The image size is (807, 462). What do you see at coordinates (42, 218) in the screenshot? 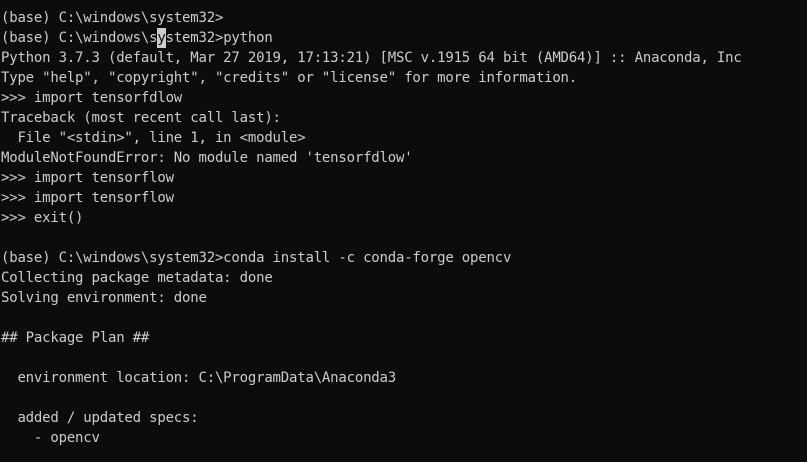
I see `console-line: >>> exit()` at bounding box center [42, 218].